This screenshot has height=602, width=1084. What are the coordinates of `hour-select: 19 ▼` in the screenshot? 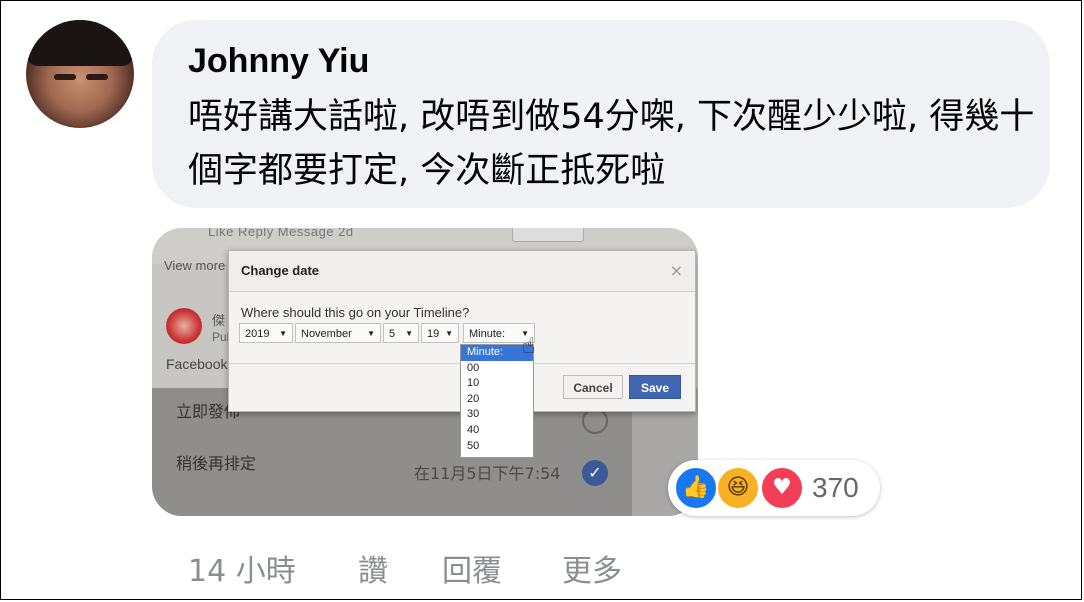 It's located at (440, 333).